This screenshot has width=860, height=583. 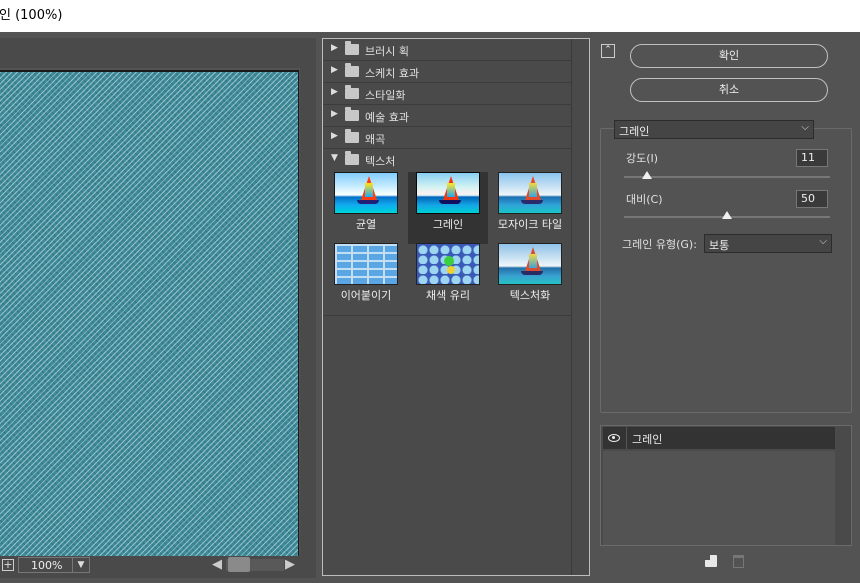 I want to click on eye-icon, so click(x=614, y=438).